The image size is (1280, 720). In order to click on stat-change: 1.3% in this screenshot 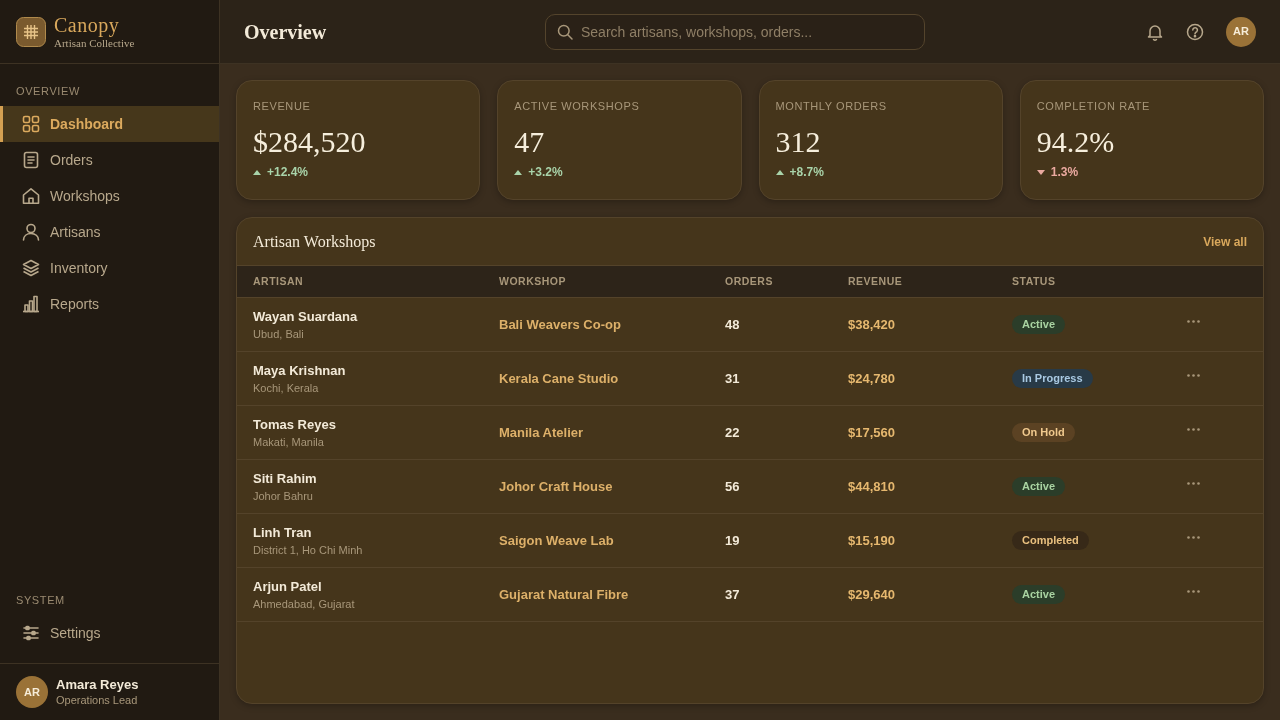, I will do `click(1064, 172)`.